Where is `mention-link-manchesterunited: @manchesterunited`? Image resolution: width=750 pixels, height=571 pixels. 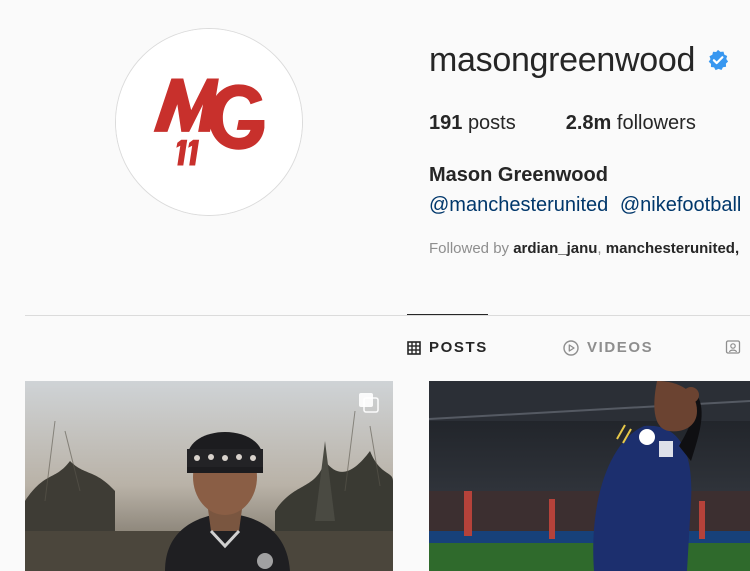
mention-link-manchesterunited: @manchesterunited is located at coordinates (518, 205).